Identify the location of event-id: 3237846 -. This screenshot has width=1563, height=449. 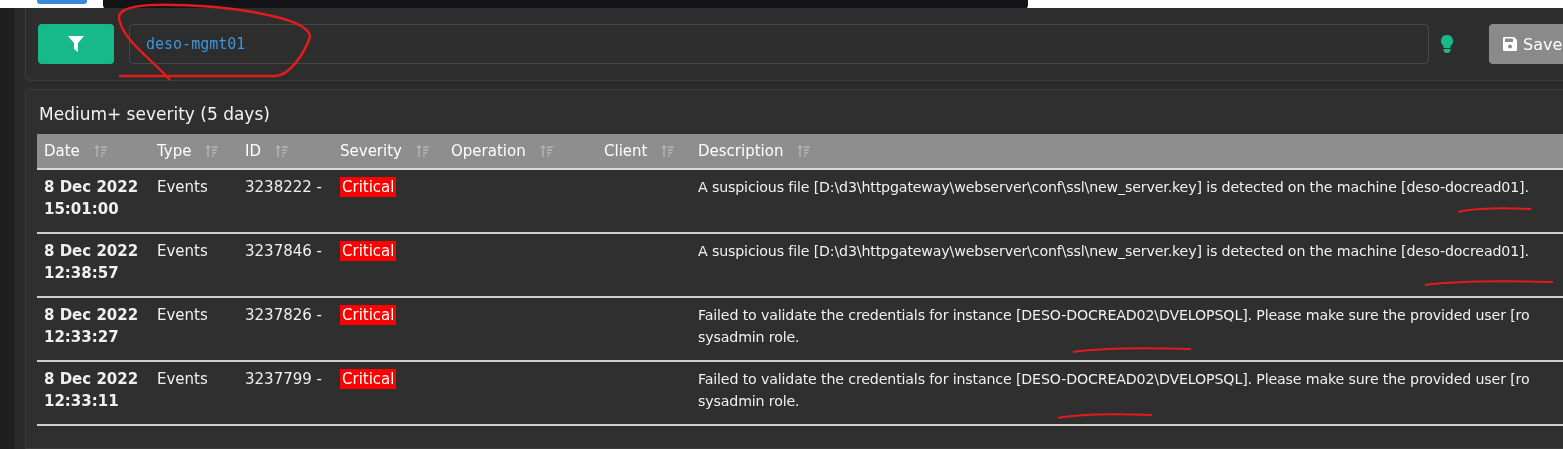
(283, 251).